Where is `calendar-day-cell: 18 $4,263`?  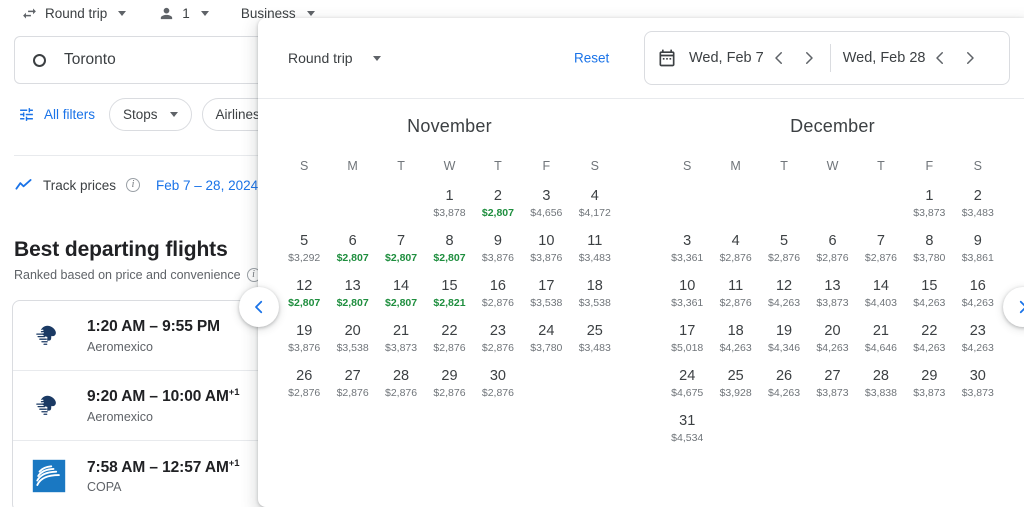
calendar-day-cell: 18 $4,263 is located at coordinates (735, 344).